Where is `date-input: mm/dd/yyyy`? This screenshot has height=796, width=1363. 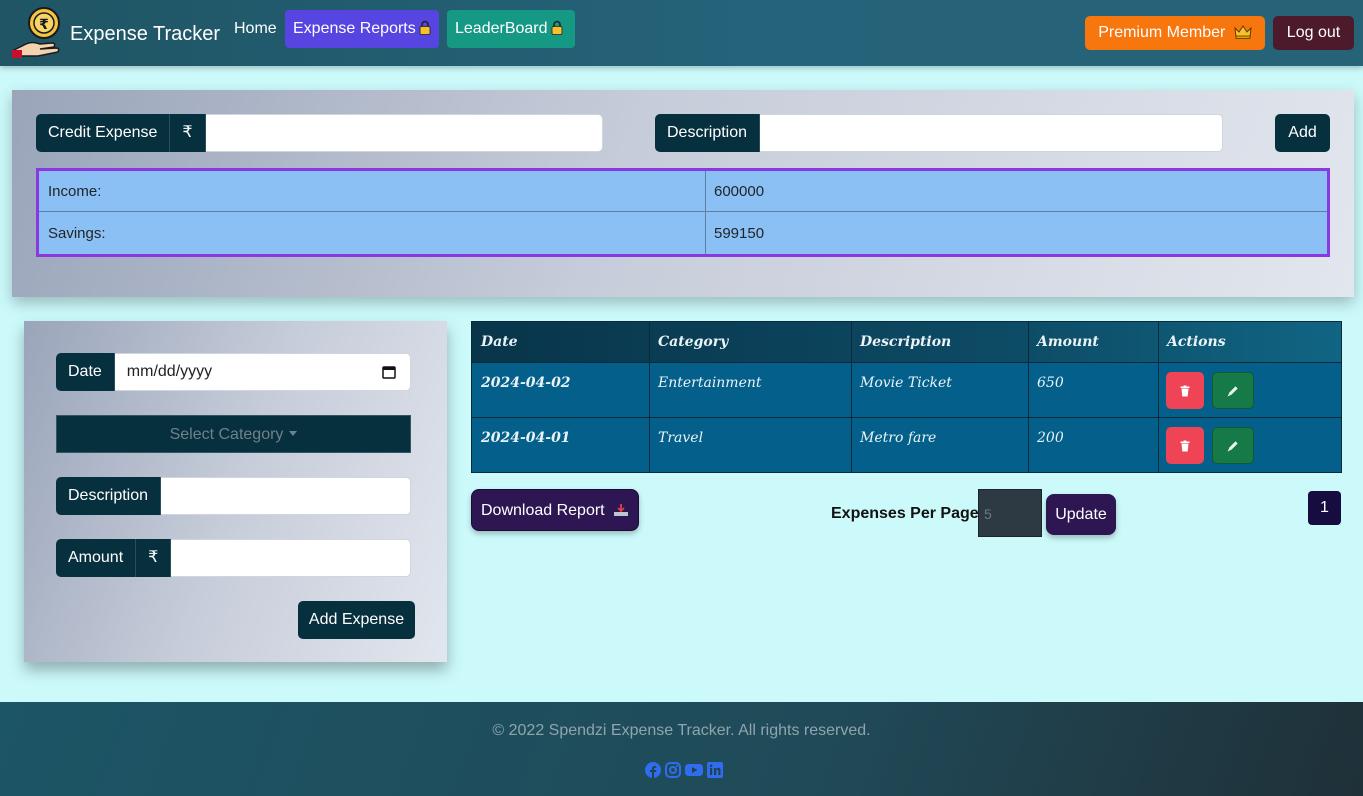 date-input: mm/dd/yyyy is located at coordinates (262, 372).